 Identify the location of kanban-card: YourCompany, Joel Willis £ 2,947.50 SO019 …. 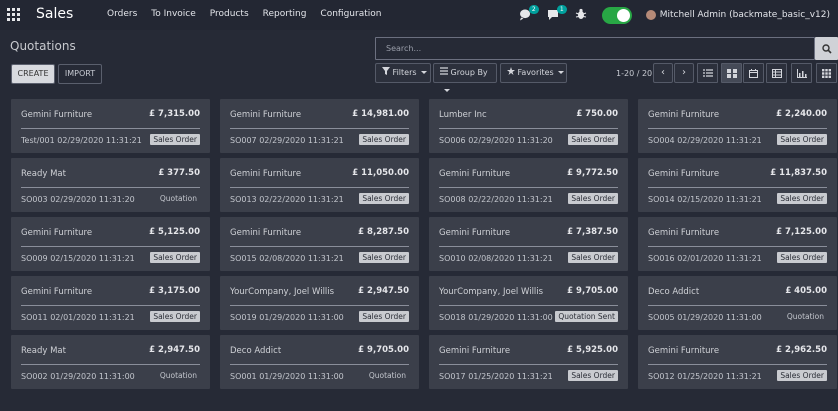
(319, 303).